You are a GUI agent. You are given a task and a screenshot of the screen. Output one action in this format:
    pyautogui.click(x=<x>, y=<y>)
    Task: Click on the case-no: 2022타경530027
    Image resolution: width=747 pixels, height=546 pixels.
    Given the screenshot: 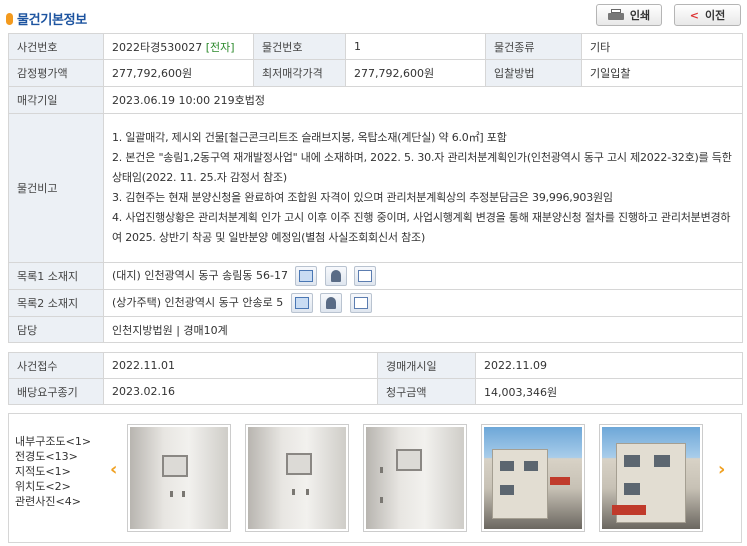 What is the action you would take?
    pyautogui.click(x=157, y=47)
    